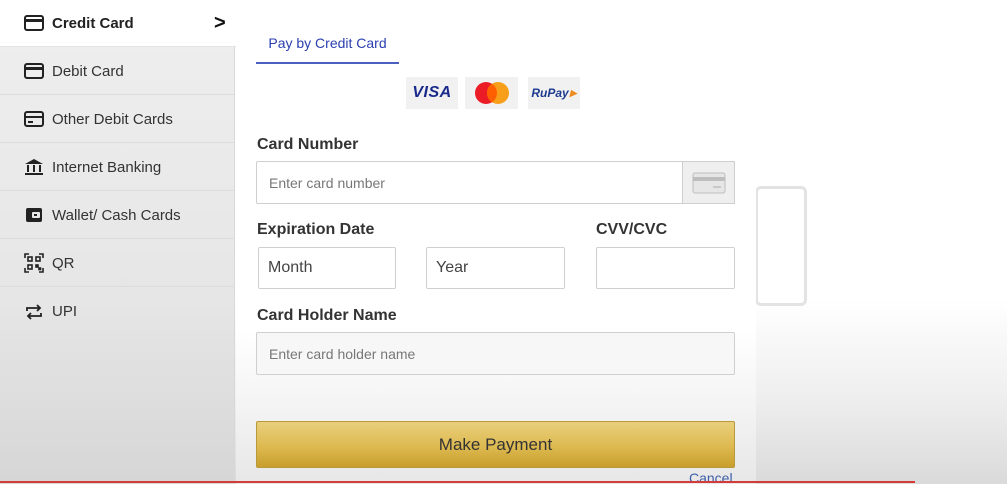  What do you see at coordinates (457, 482) in the screenshot?
I see `bottom-accent-line` at bounding box center [457, 482].